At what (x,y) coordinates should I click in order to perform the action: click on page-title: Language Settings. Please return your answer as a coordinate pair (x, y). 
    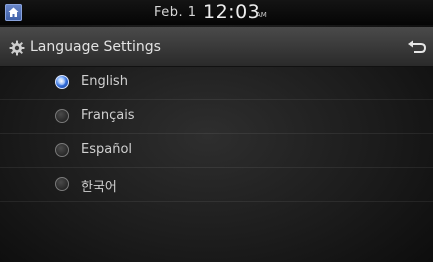
    Looking at the image, I should click on (95, 47).